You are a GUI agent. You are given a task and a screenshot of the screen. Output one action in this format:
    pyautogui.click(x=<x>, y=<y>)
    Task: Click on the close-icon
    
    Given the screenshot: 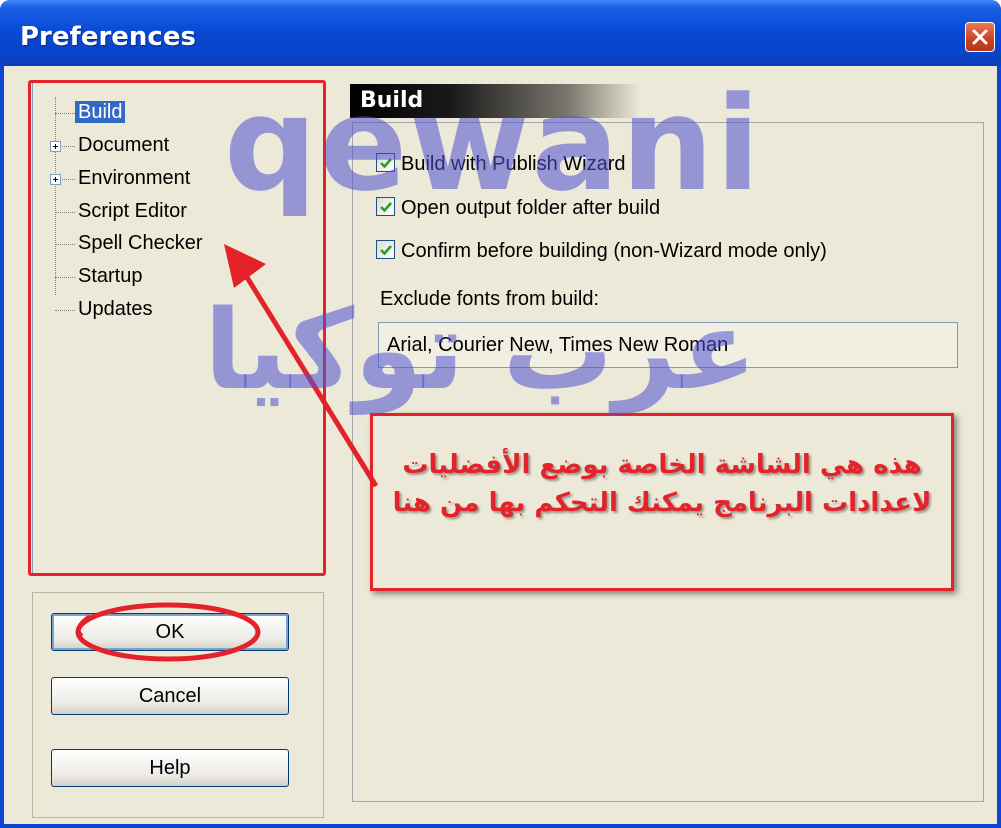 What is the action you would take?
    pyautogui.click(x=980, y=37)
    